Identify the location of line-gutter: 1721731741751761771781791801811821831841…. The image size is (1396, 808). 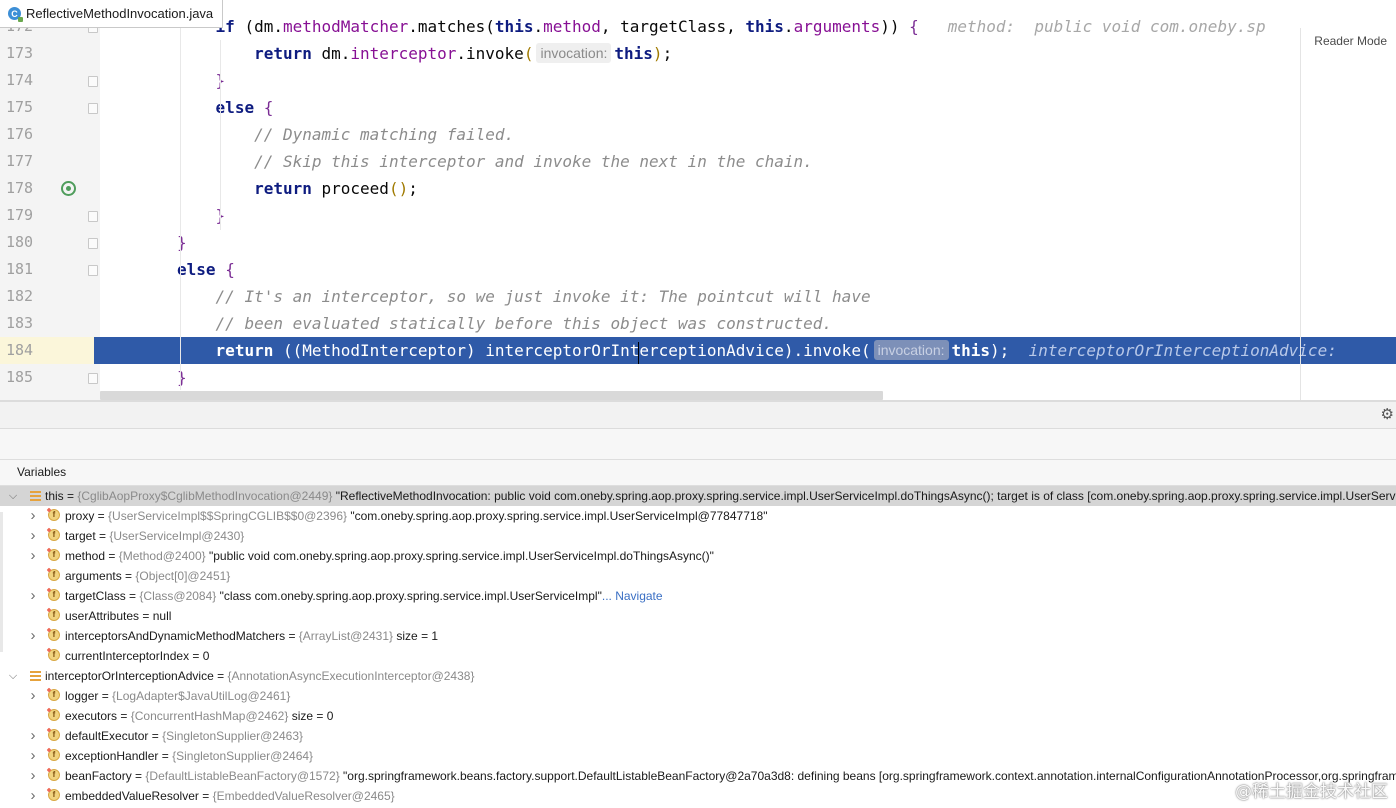
(50, 201).